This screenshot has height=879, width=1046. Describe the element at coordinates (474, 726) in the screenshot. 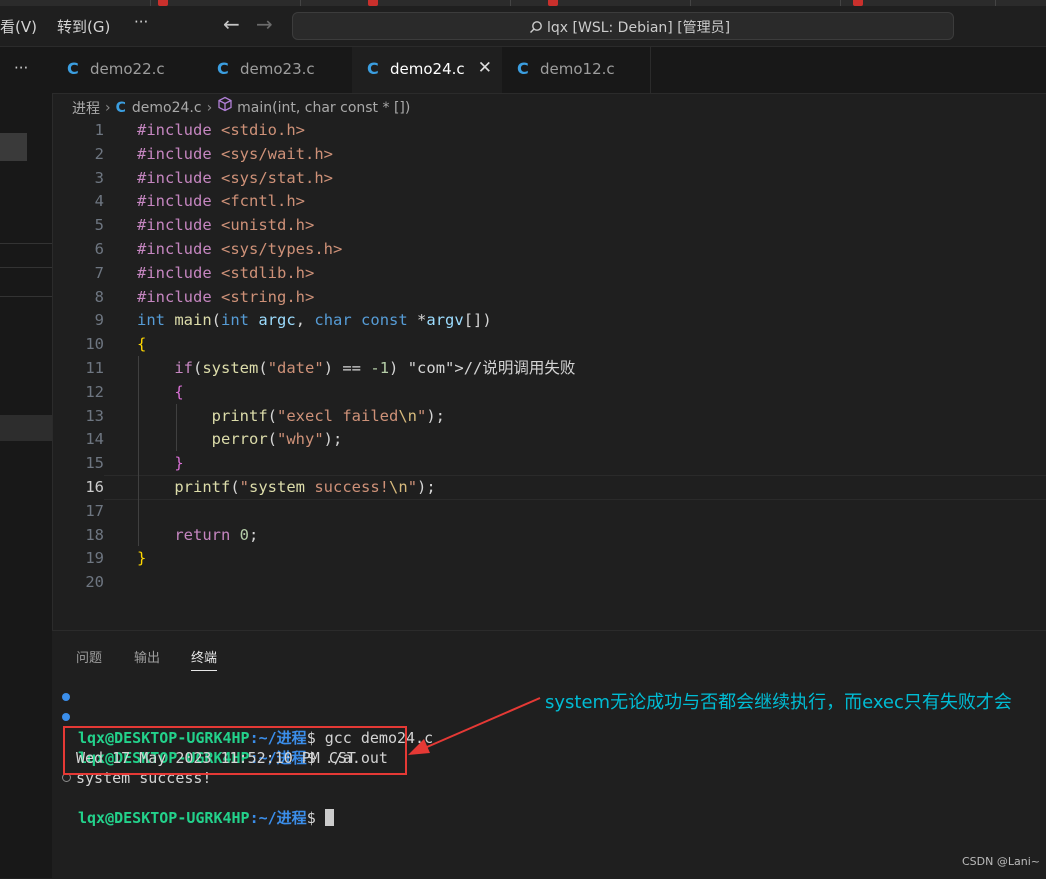

I see `annotation-arrow-icon` at that location.